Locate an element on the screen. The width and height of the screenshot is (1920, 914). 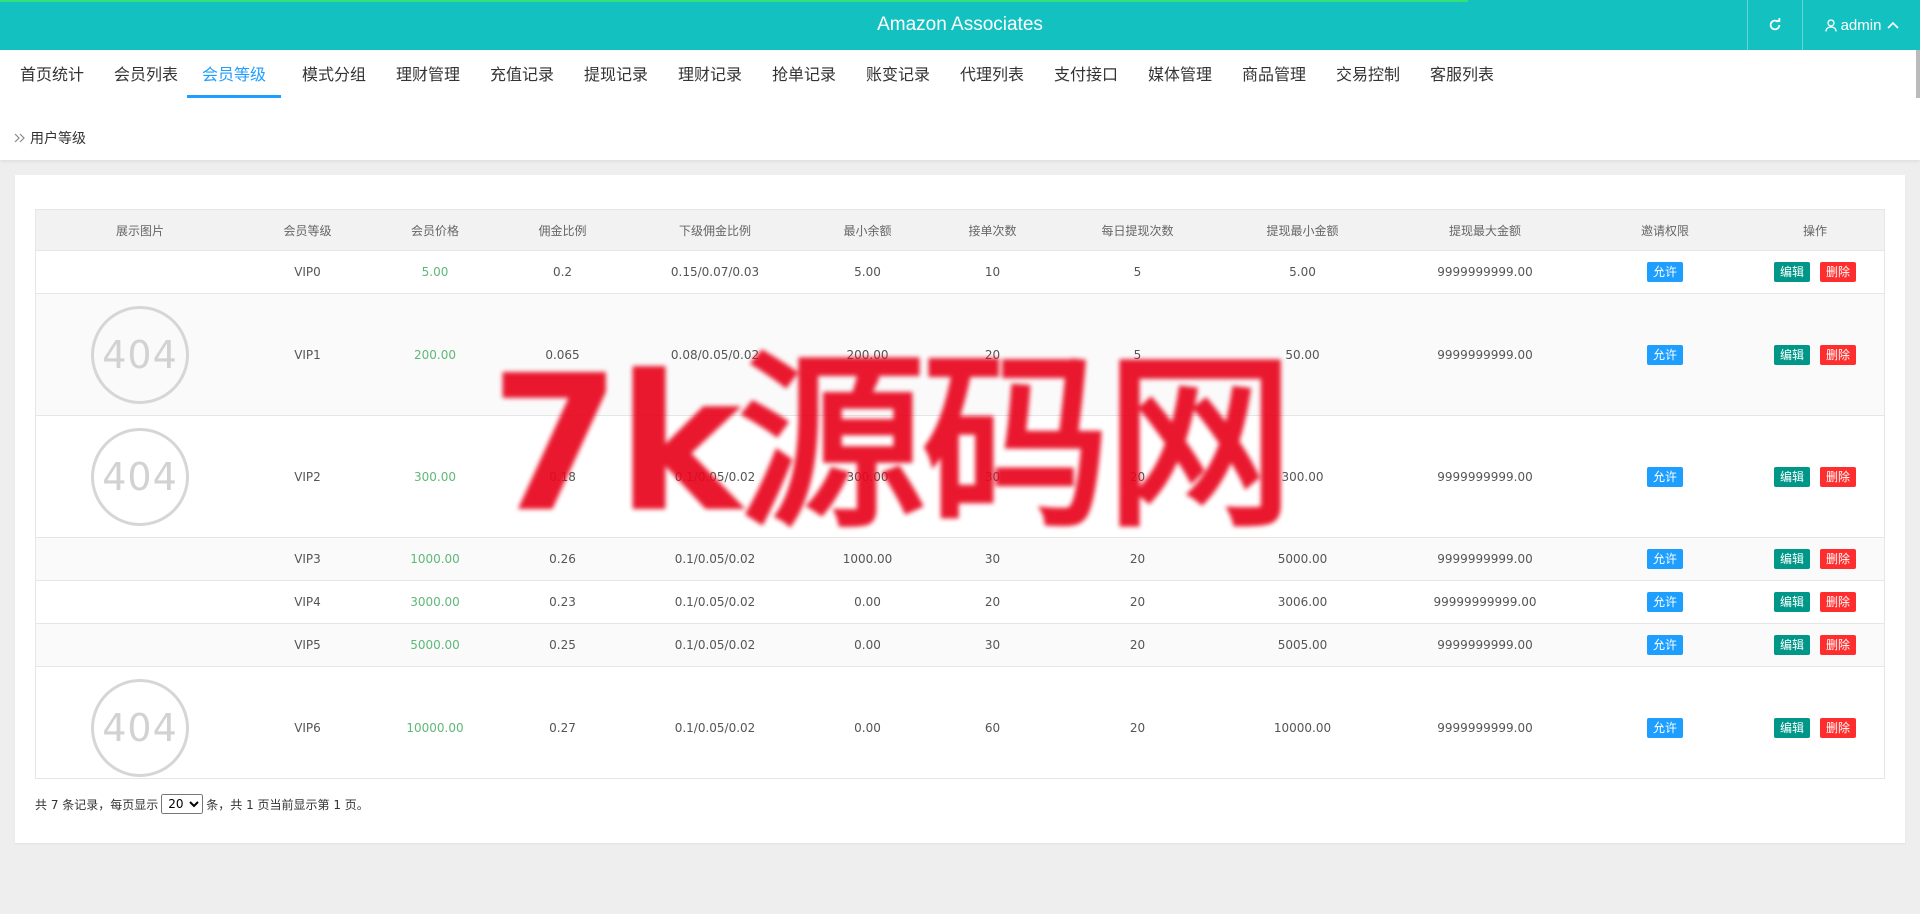
cell-min-balance: 200.00 is located at coordinates (867, 354).